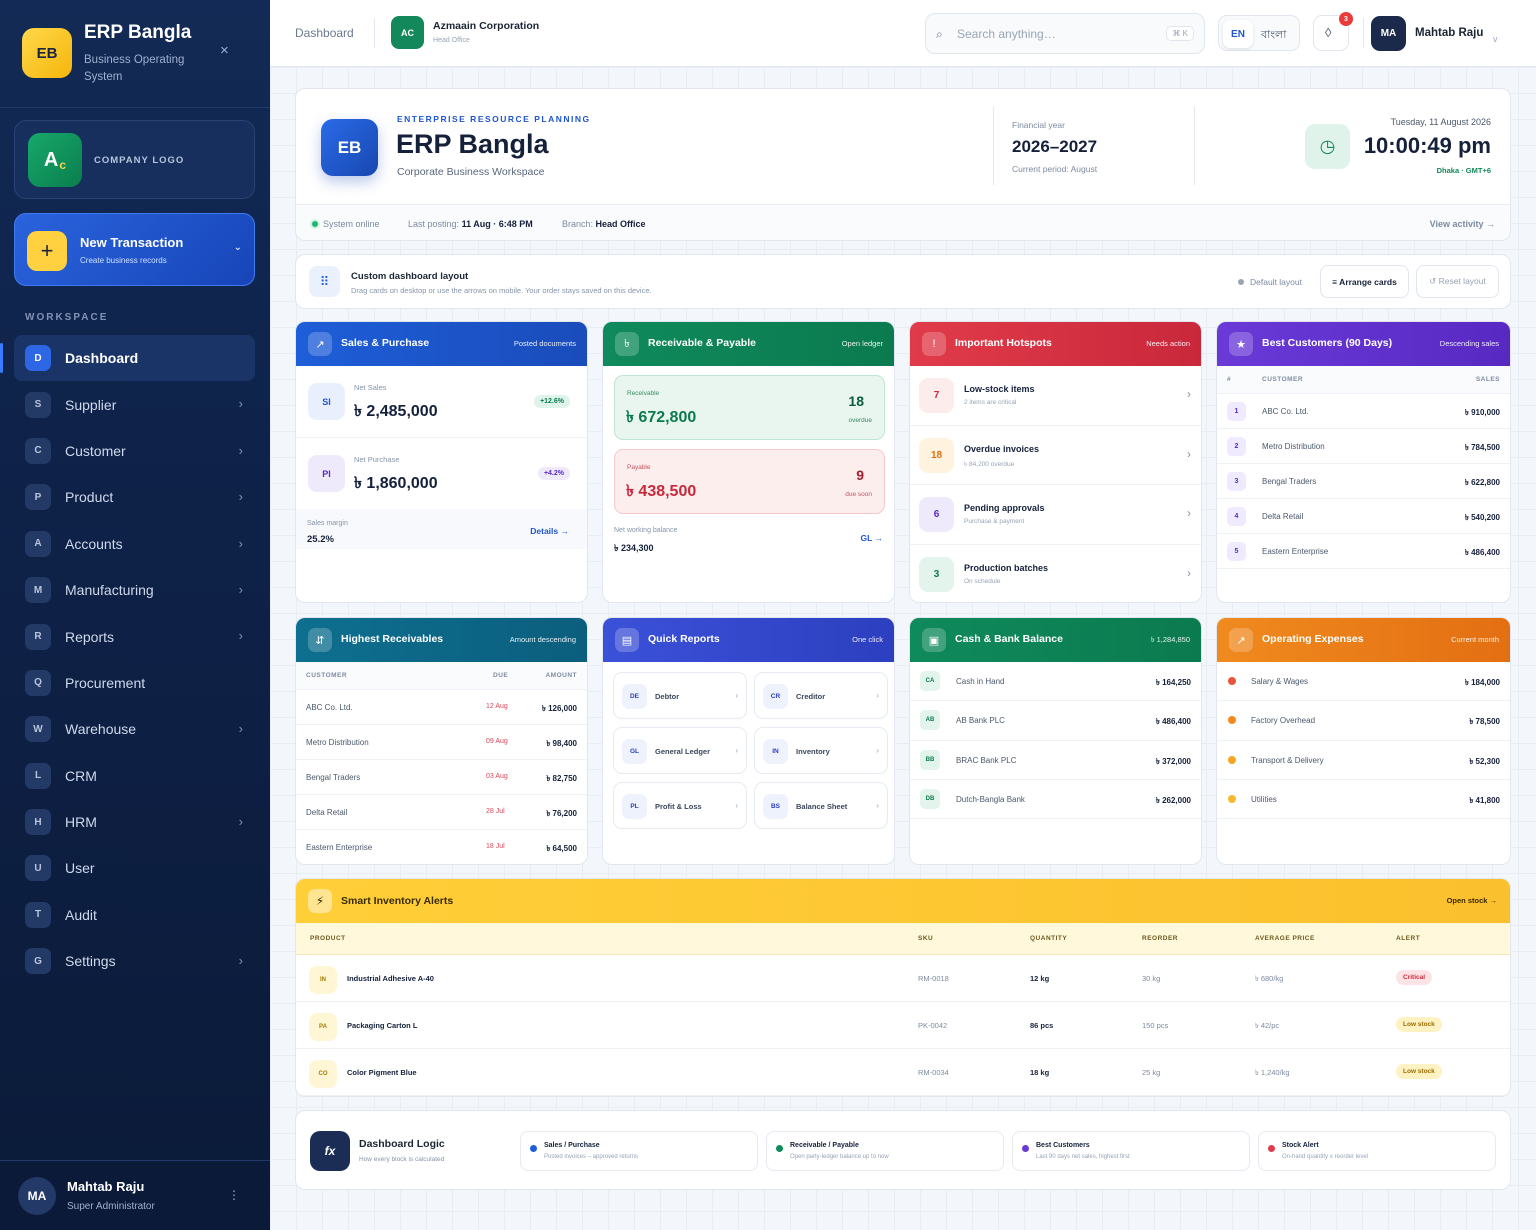 Image resolution: width=1536 pixels, height=1230 pixels. What do you see at coordinates (330, 1151) in the screenshot?
I see `formula-icon: fx` at bounding box center [330, 1151].